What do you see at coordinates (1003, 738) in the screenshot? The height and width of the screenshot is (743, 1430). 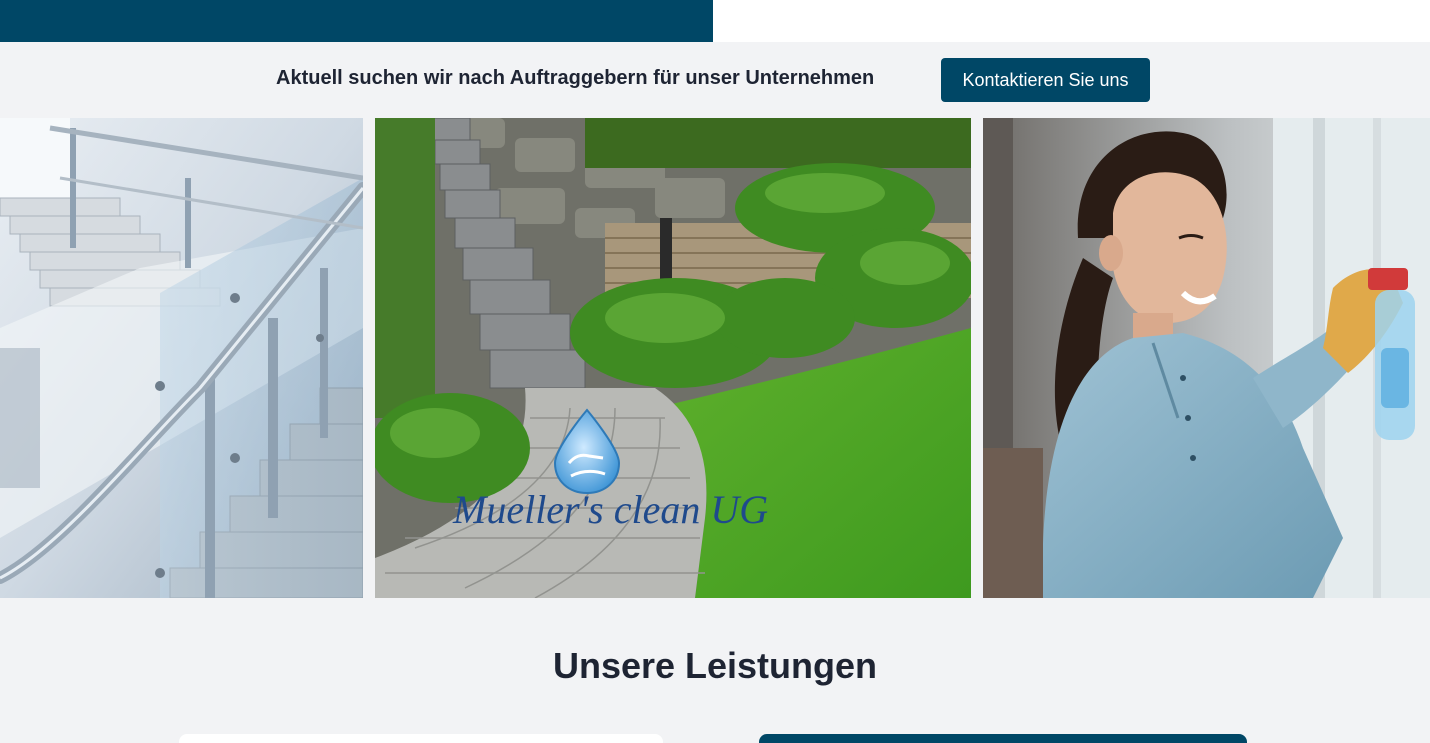 I see `service-card-highlighted` at bounding box center [1003, 738].